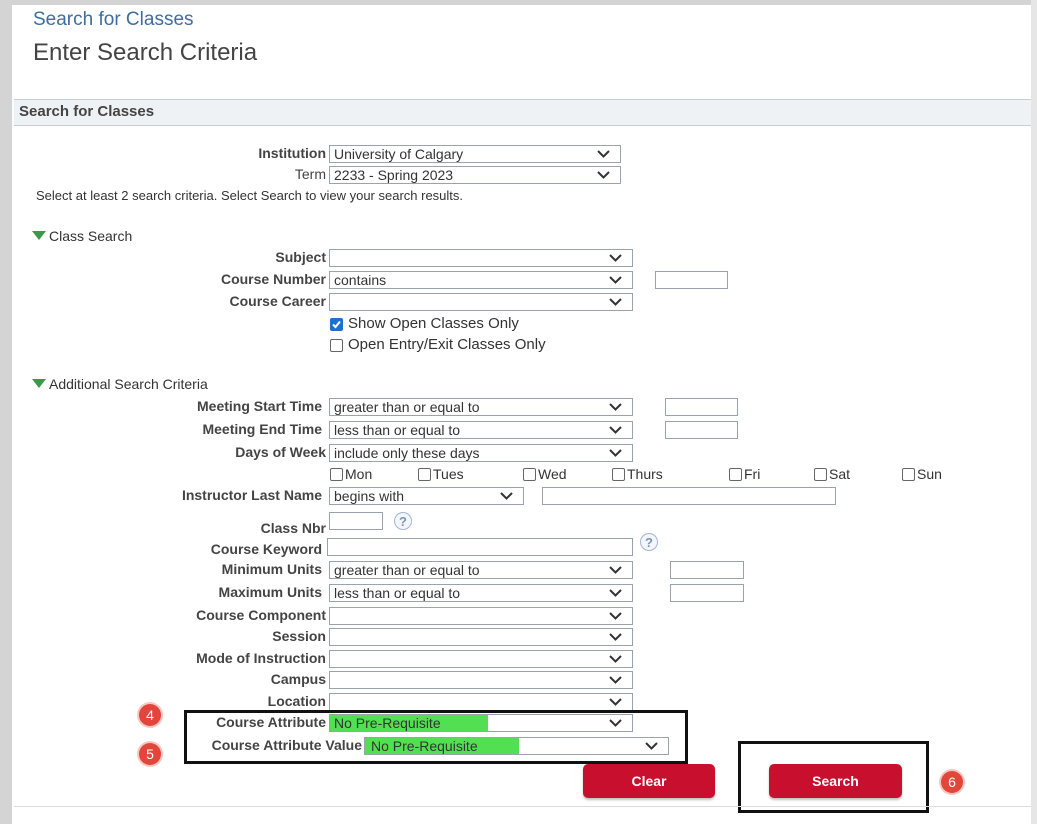 The height and width of the screenshot is (824, 1037). What do you see at coordinates (262, 429) in the screenshot?
I see `meeting-end-label: Meeting End Time` at bounding box center [262, 429].